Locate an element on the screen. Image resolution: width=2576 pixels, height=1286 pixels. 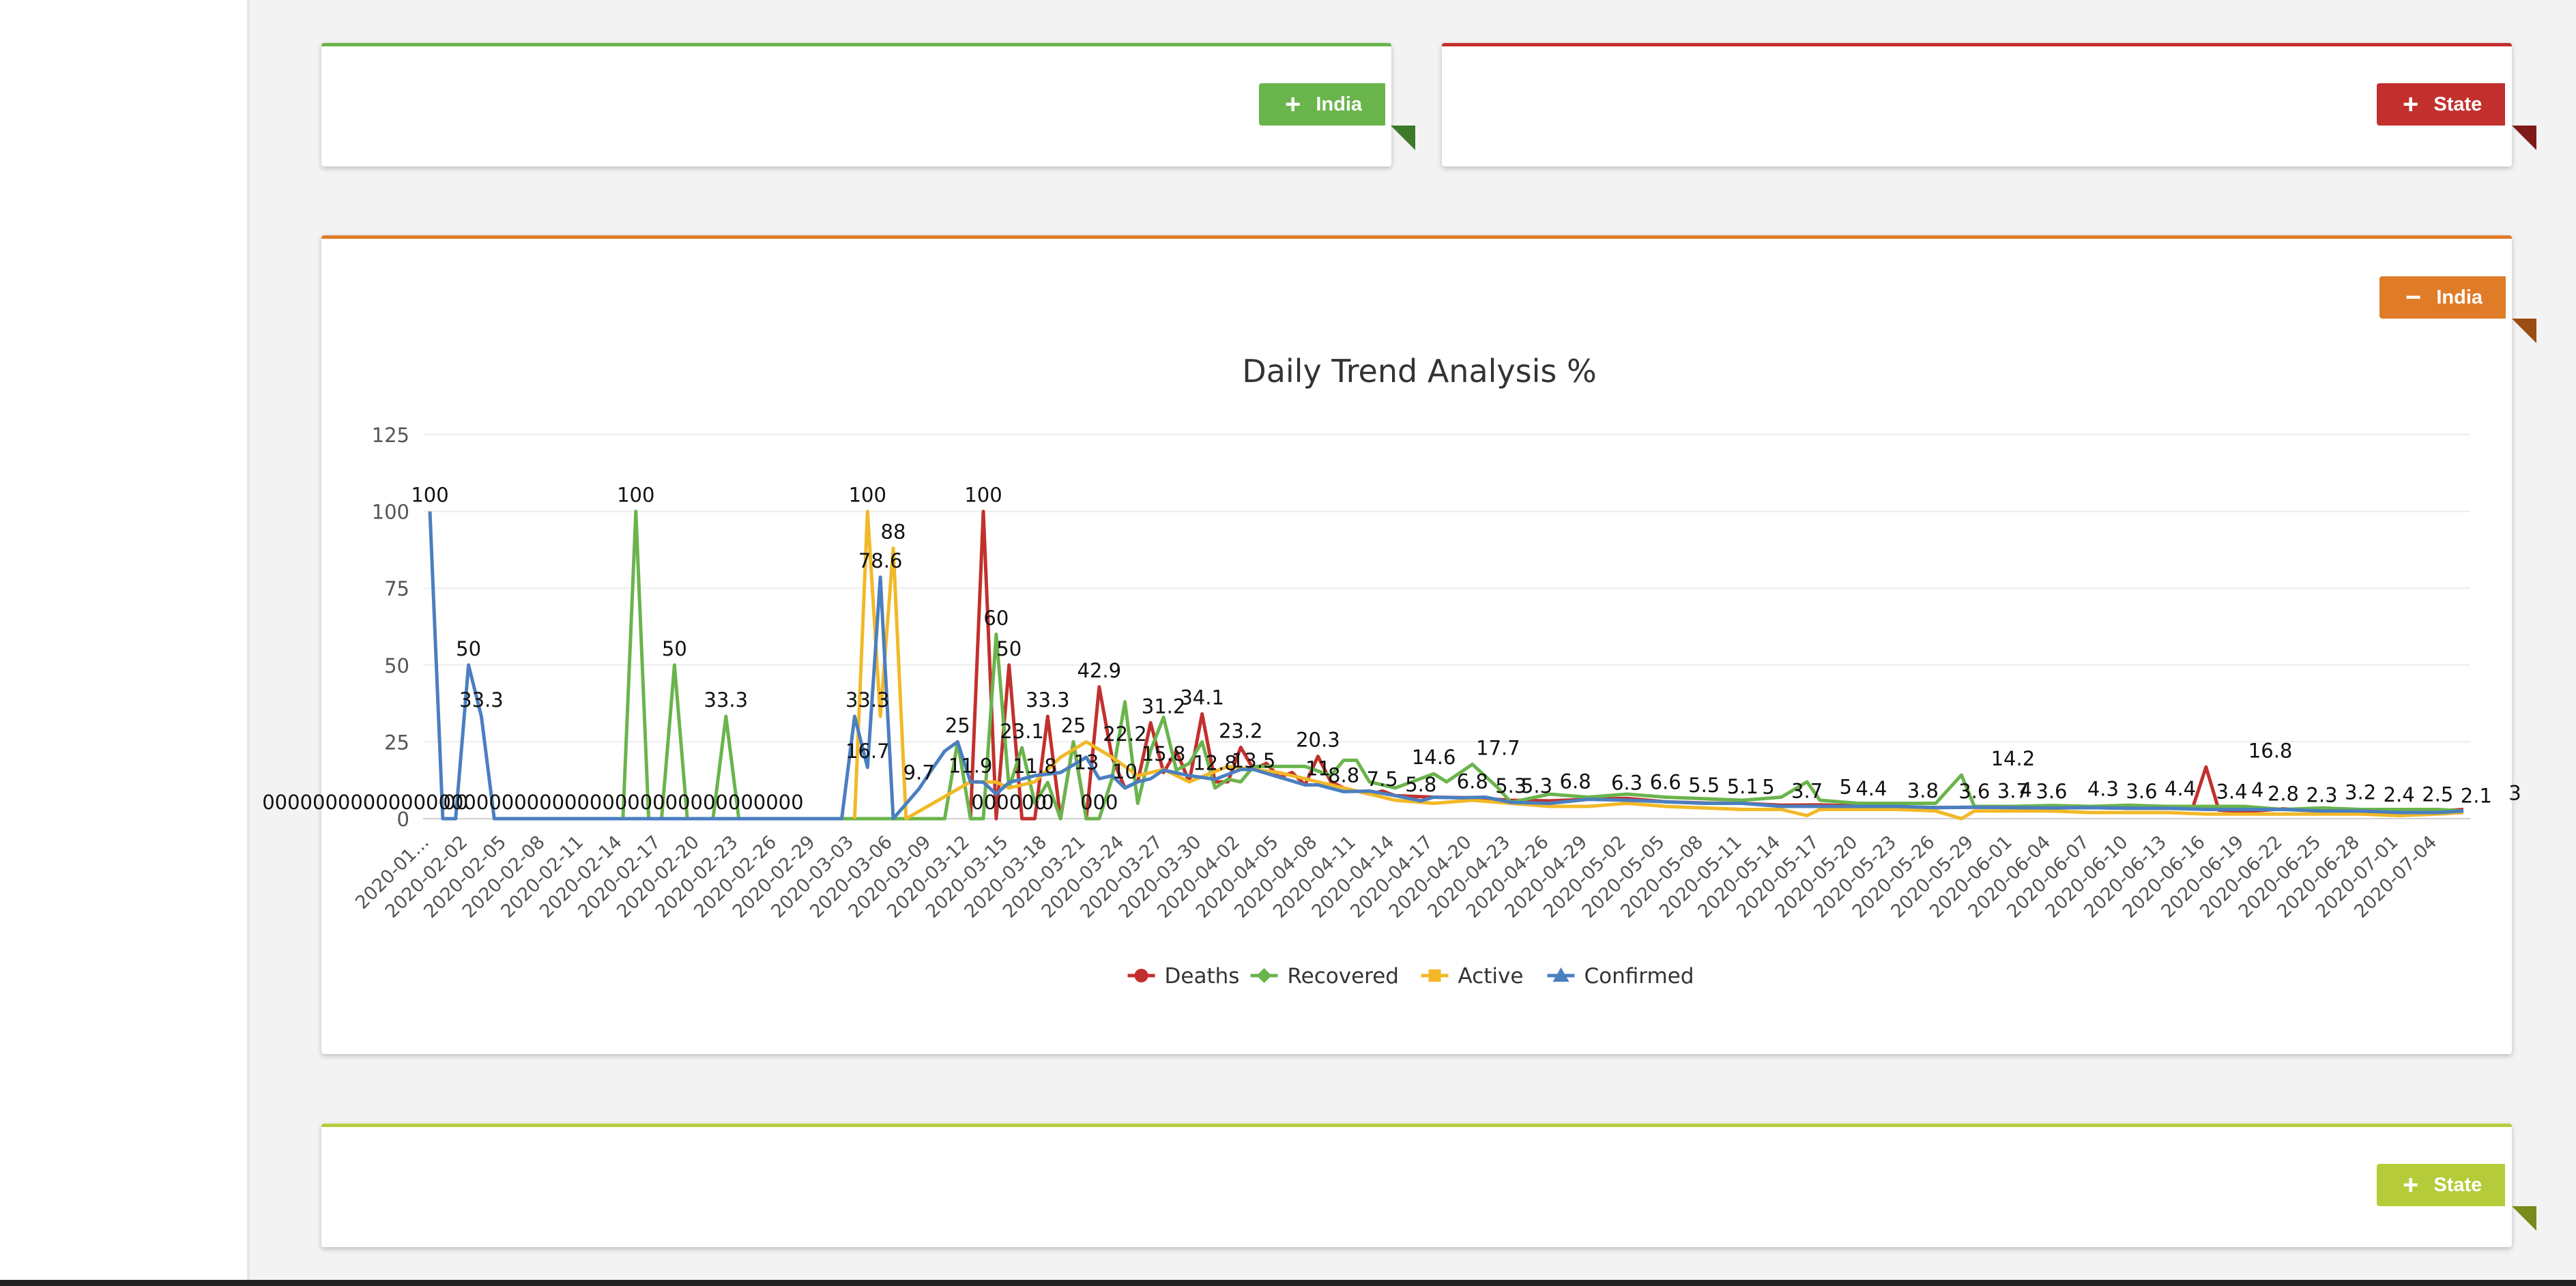
data-label: 23.1 is located at coordinates (1022, 731).